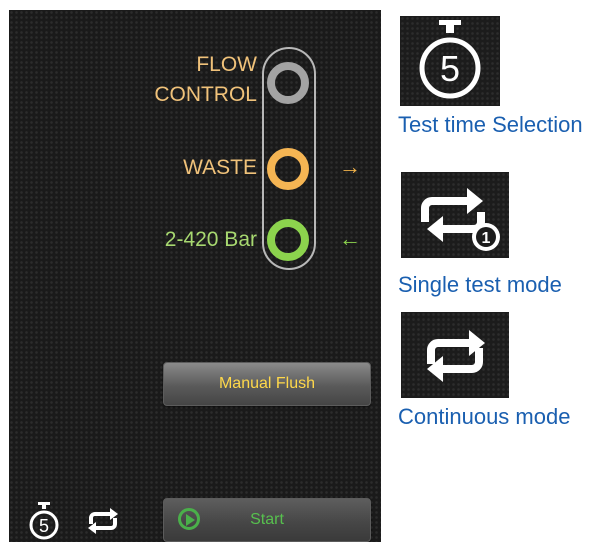 The width and height of the screenshot is (606, 547). I want to click on start-button: Start, so click(267, 520).